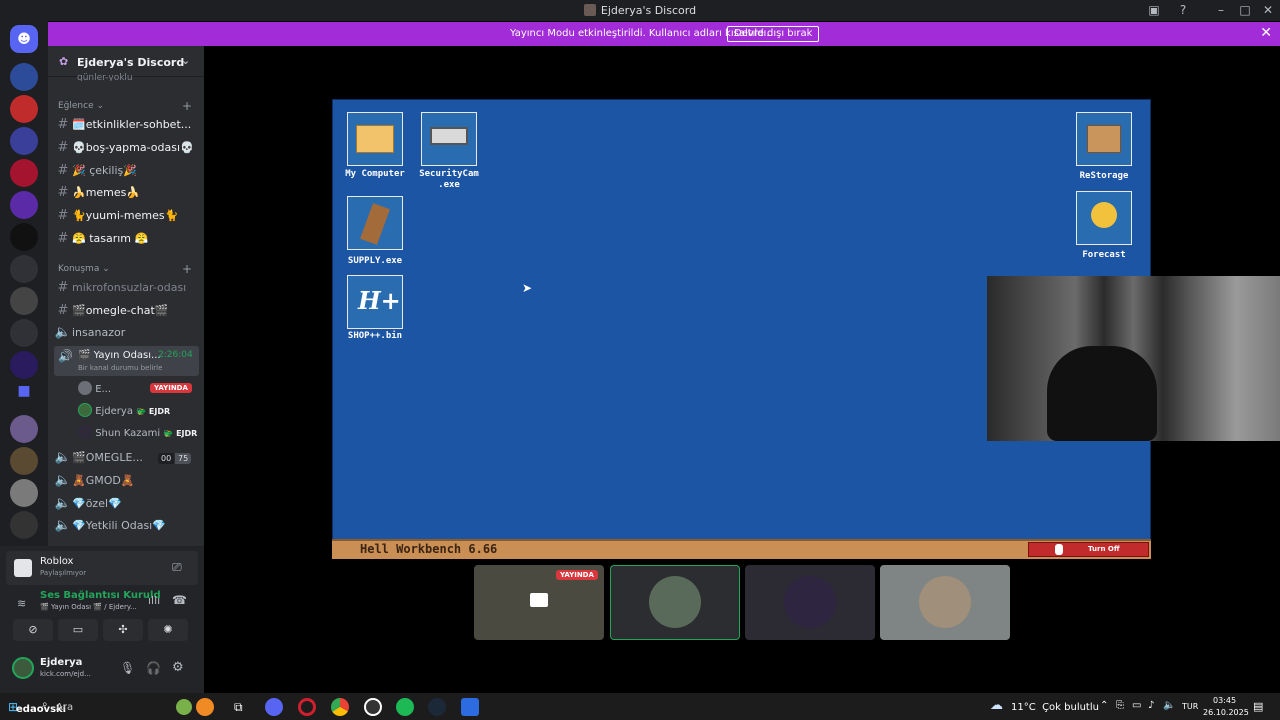 This screenshot has height=720, width=1280. I want to click on member-name: Shun Kazami, so click(128, 433).